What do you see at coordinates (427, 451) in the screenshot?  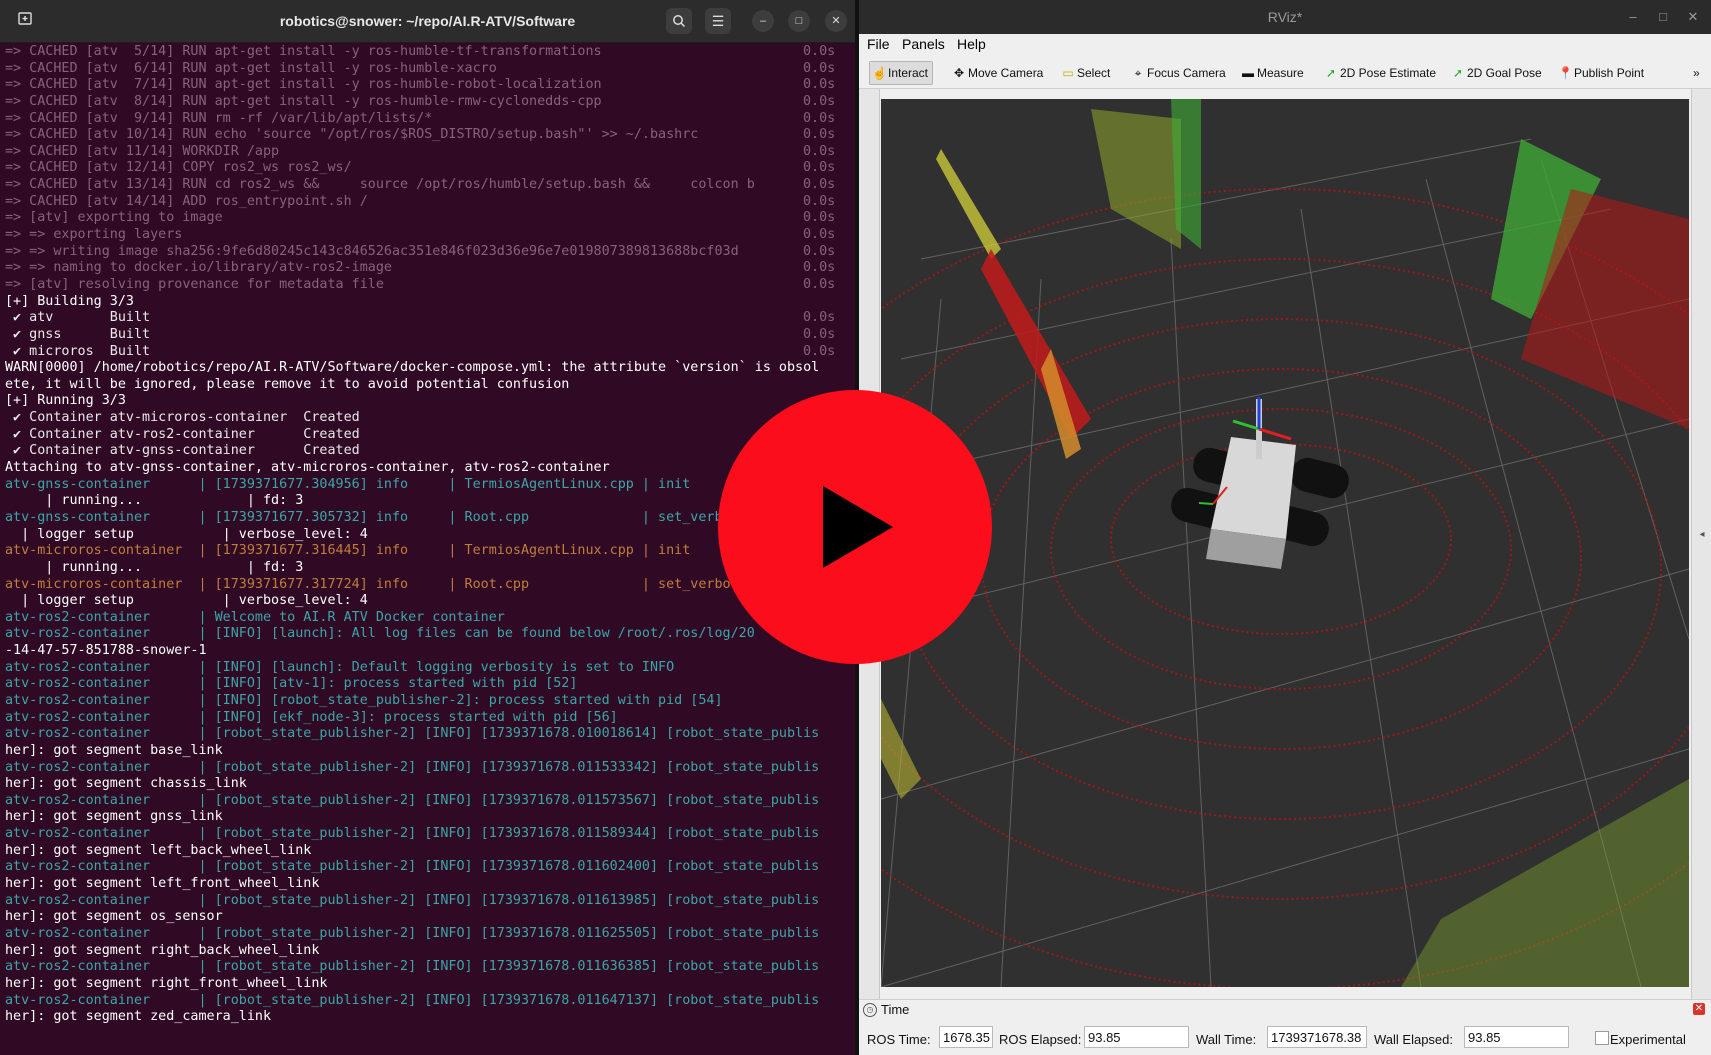 I see `terminal-line: ✔ Container atv-gnss-container Created` at bounding box center [427, 451].